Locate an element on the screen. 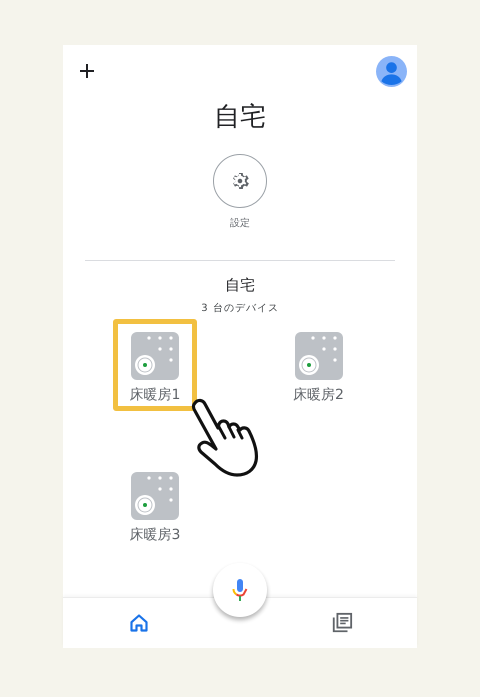  microphone-button is located at coordinates (240, 590).